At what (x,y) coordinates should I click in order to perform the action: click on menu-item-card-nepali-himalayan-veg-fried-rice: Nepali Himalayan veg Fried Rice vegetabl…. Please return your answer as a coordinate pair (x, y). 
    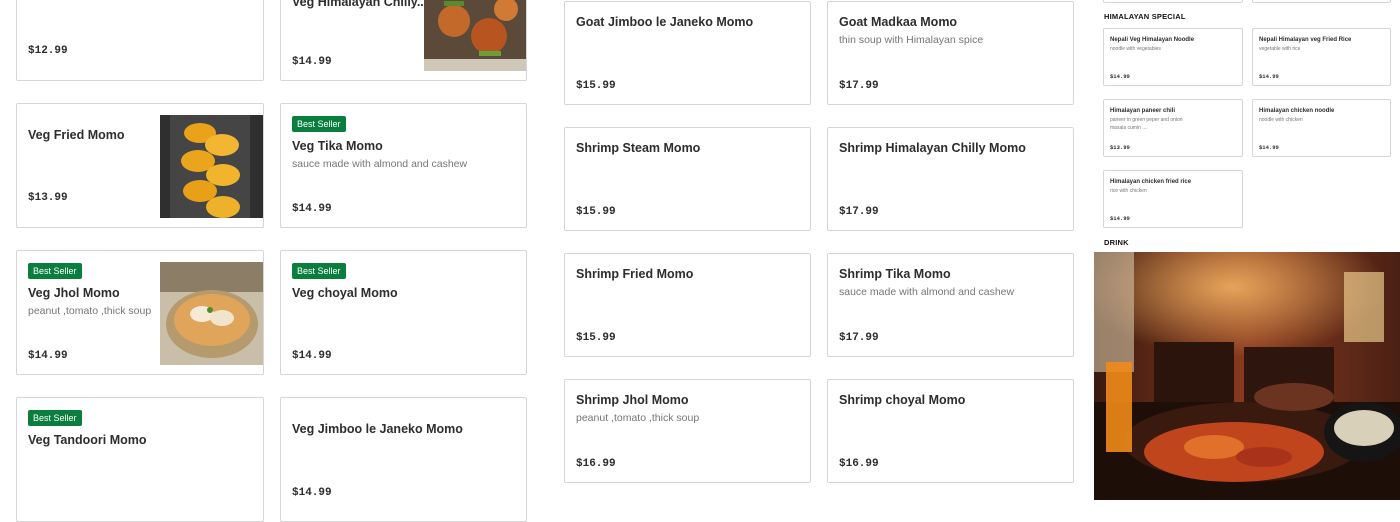
    Looking at the image, I should click on (1321, 57).